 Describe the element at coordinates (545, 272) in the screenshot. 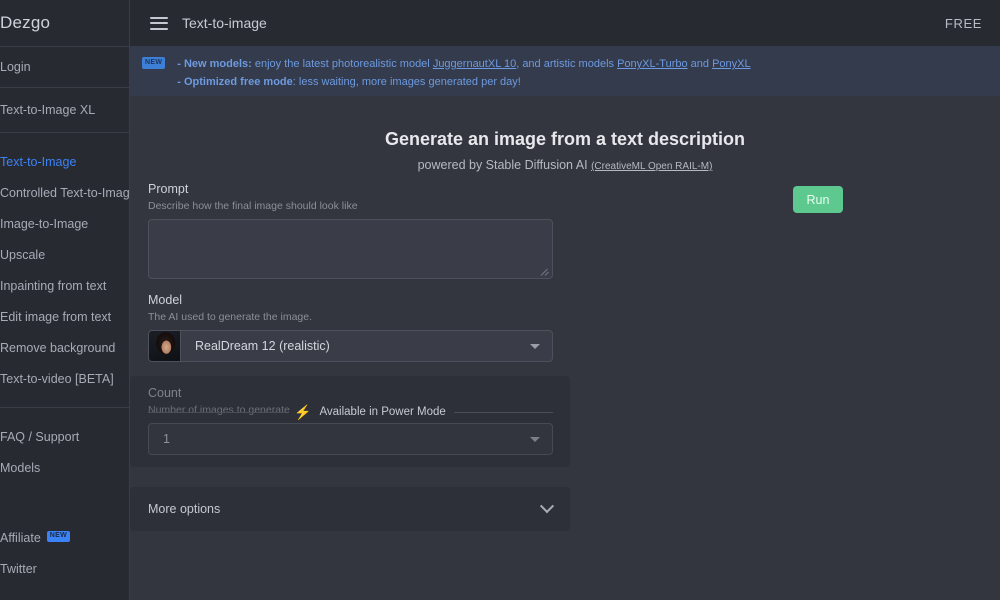

I see `resize-handle-icon` at that location.